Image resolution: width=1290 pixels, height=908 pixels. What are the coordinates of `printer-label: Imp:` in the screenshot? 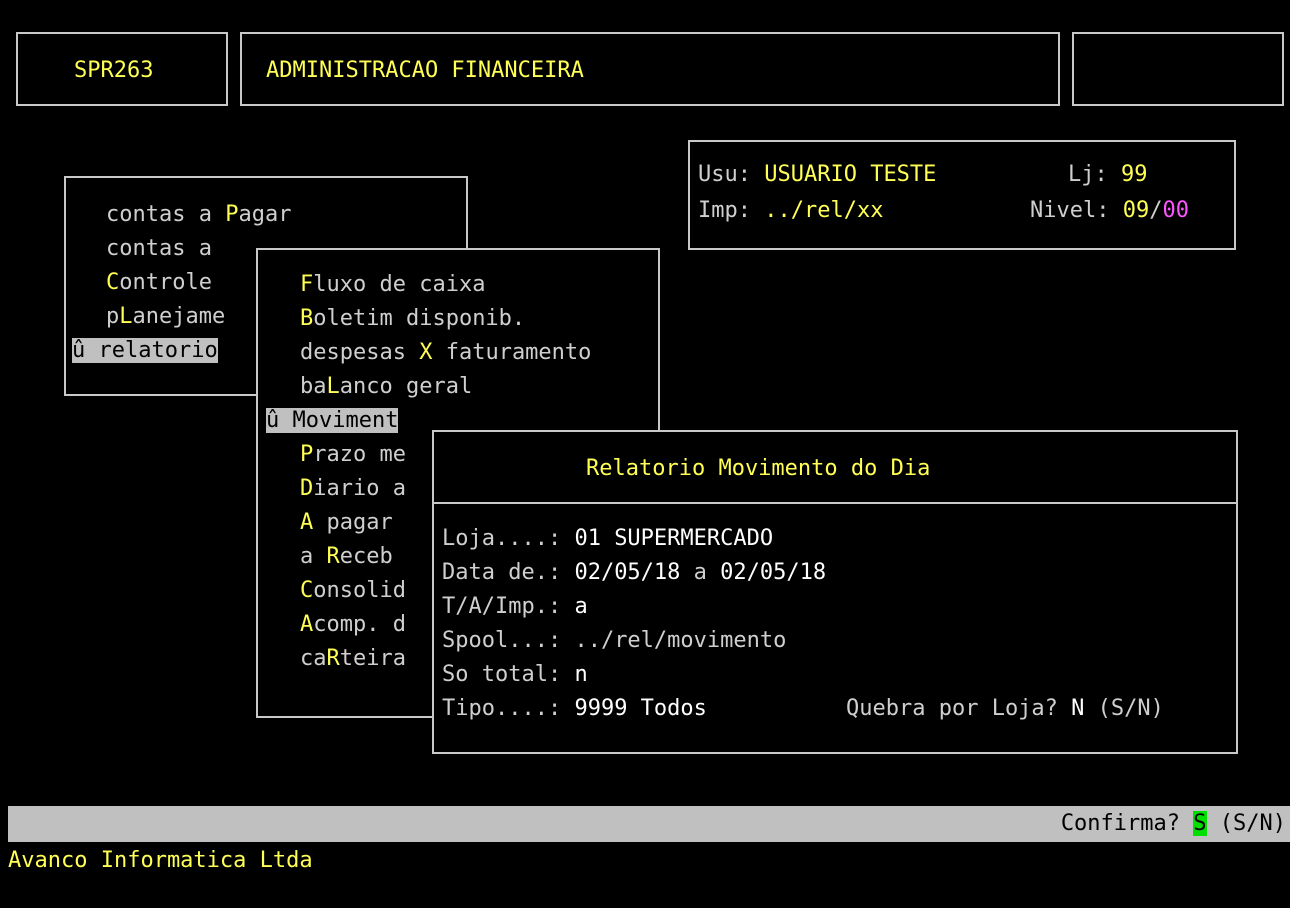 It's located at (724, 210).